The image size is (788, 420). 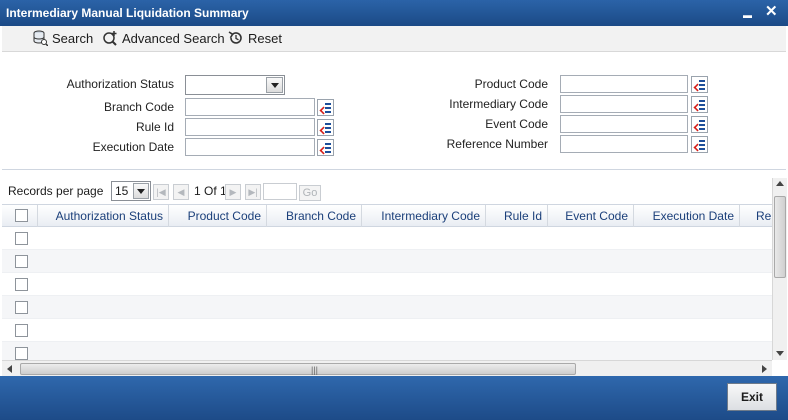 What do you see at coordinates (110, 38) in the screenshot?
I see `advanced-search-icon` at bounding box center [110, 38].